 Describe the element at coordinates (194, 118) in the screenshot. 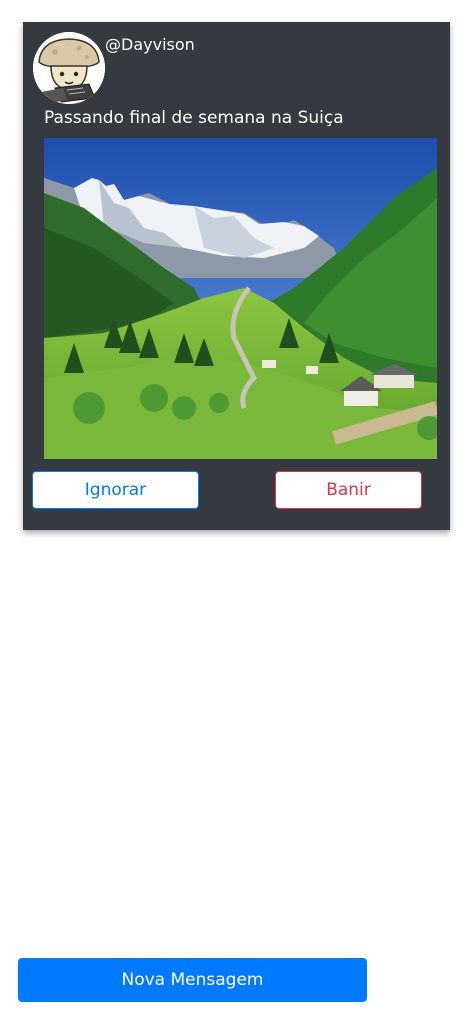

I see `post-caption: Passando final de semana na Suiça` at that location.